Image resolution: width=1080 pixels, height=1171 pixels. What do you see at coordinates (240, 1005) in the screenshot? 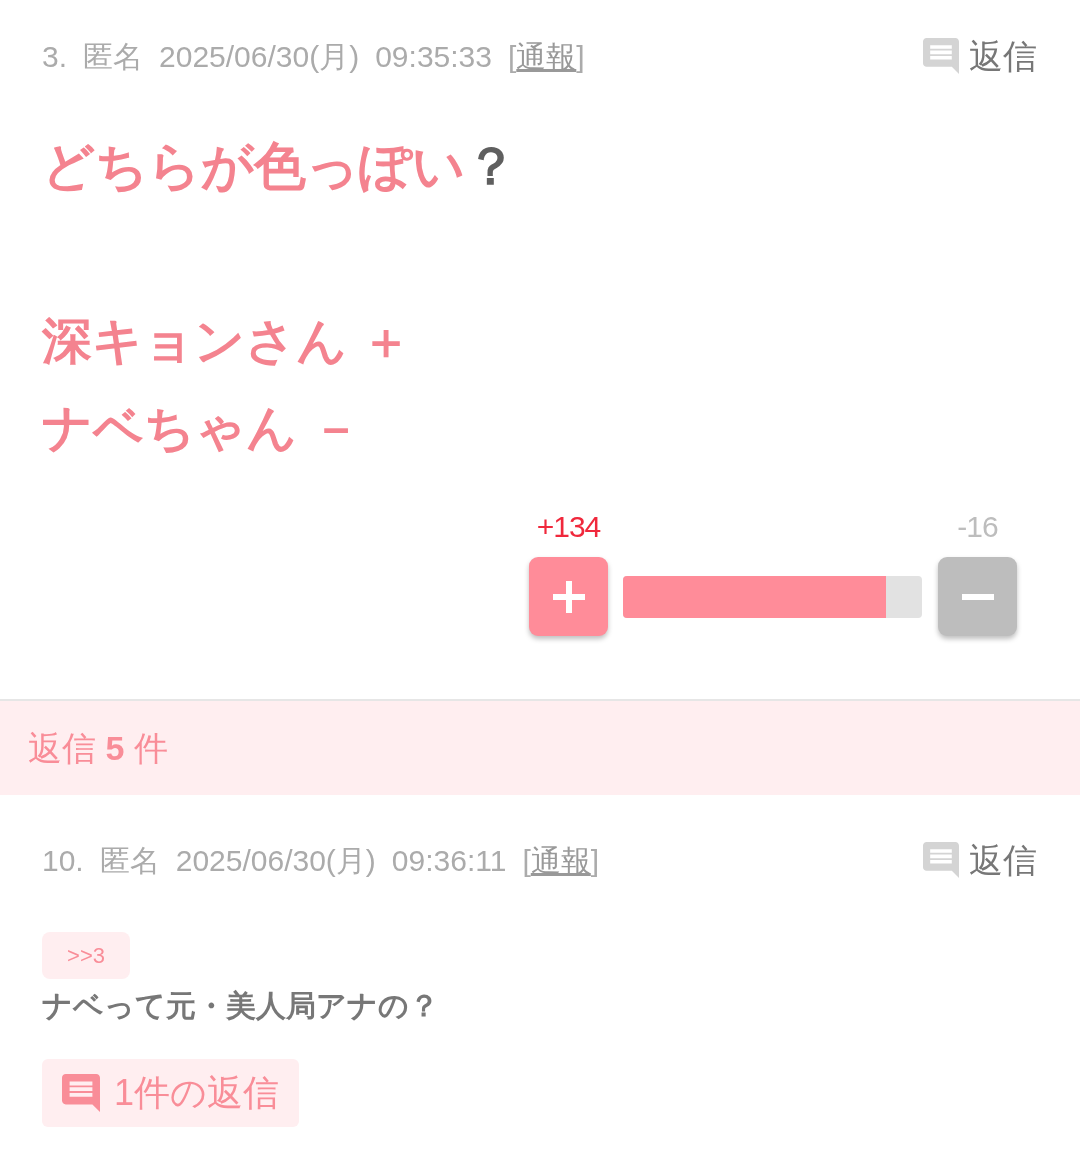
I see `reply-body-text: ナベって元・美人局アナの？` at bounding box center [240, 1005].